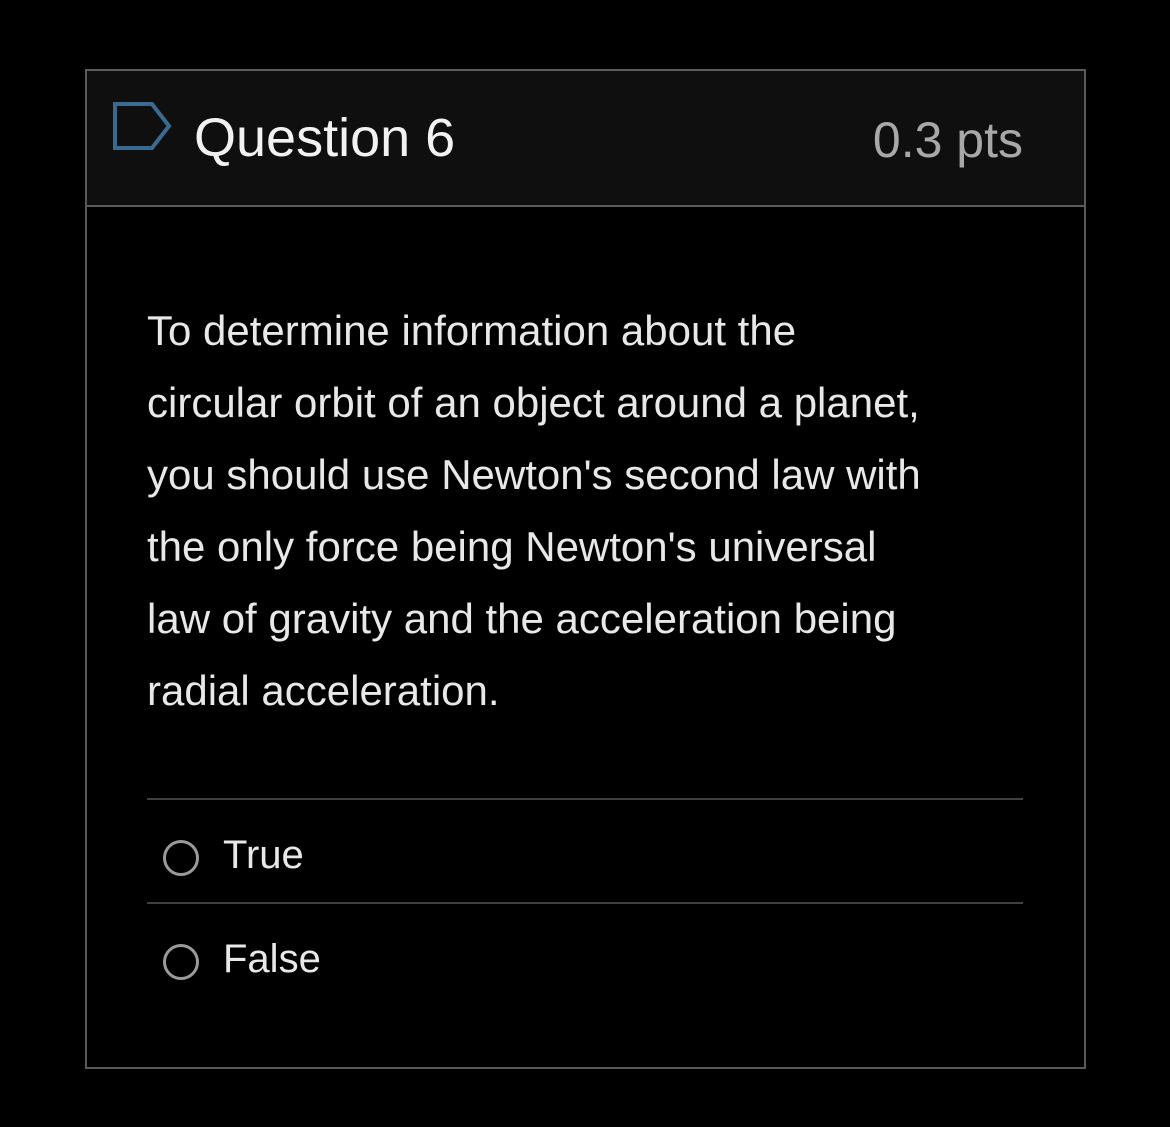 Image resolution: width=1170 pixels, height=1127 pixels. I want to click on flag-question-icon, so click(143, 126).